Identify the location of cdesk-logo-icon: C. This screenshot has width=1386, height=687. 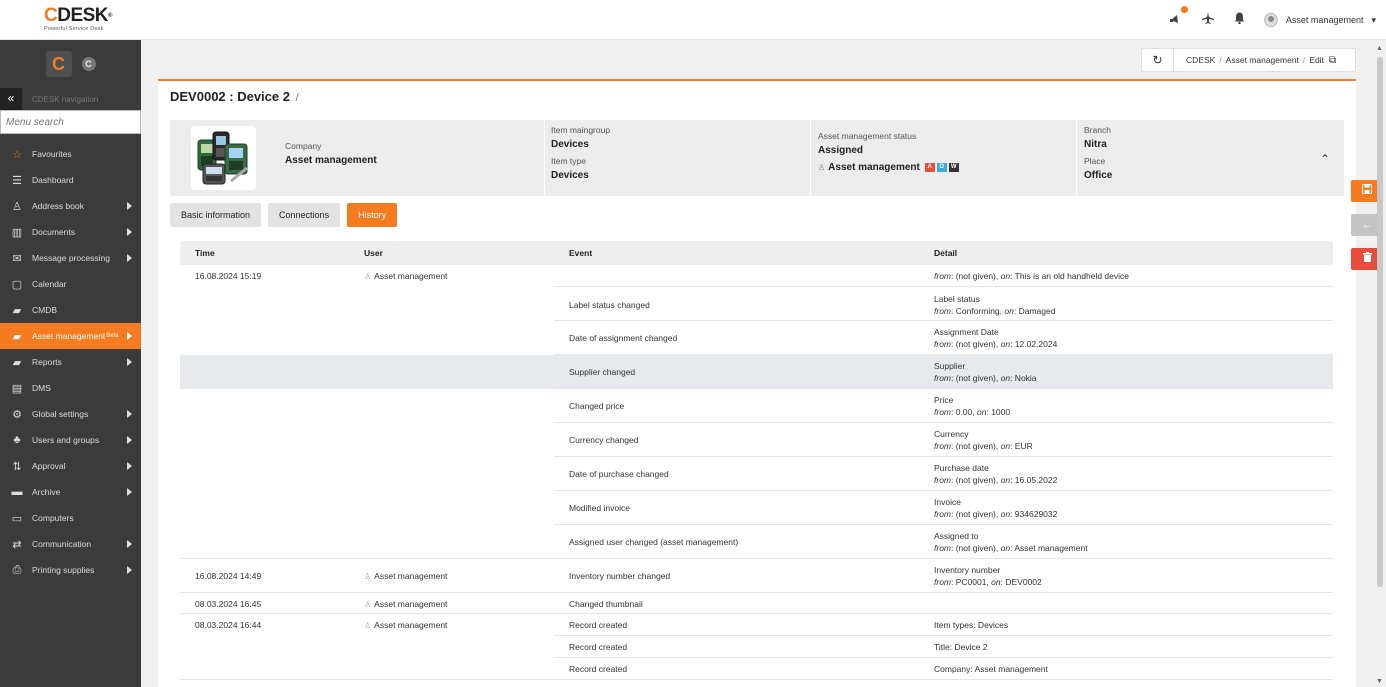
(58, 64).